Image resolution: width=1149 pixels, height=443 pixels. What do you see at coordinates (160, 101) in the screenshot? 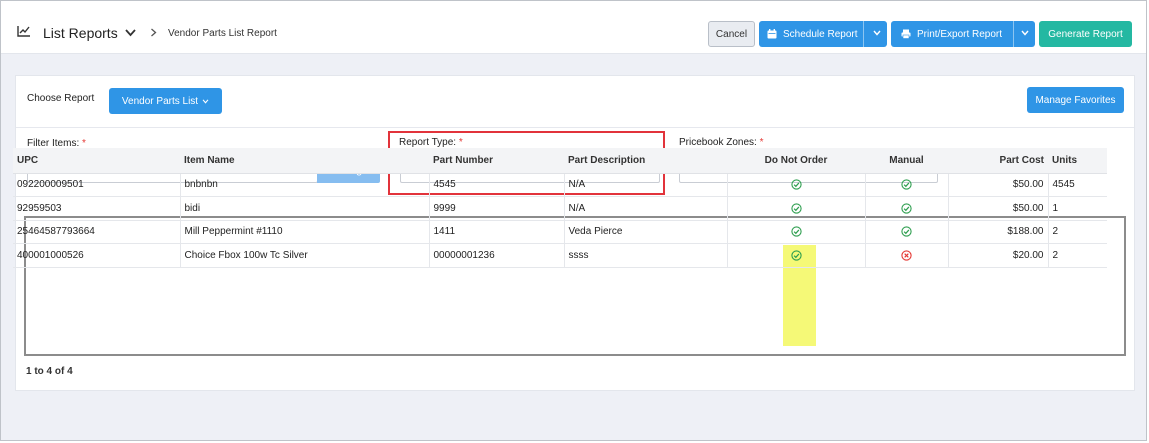
I see `choose-report-value: Vendor Parts List` at bounding box center [160, 101].